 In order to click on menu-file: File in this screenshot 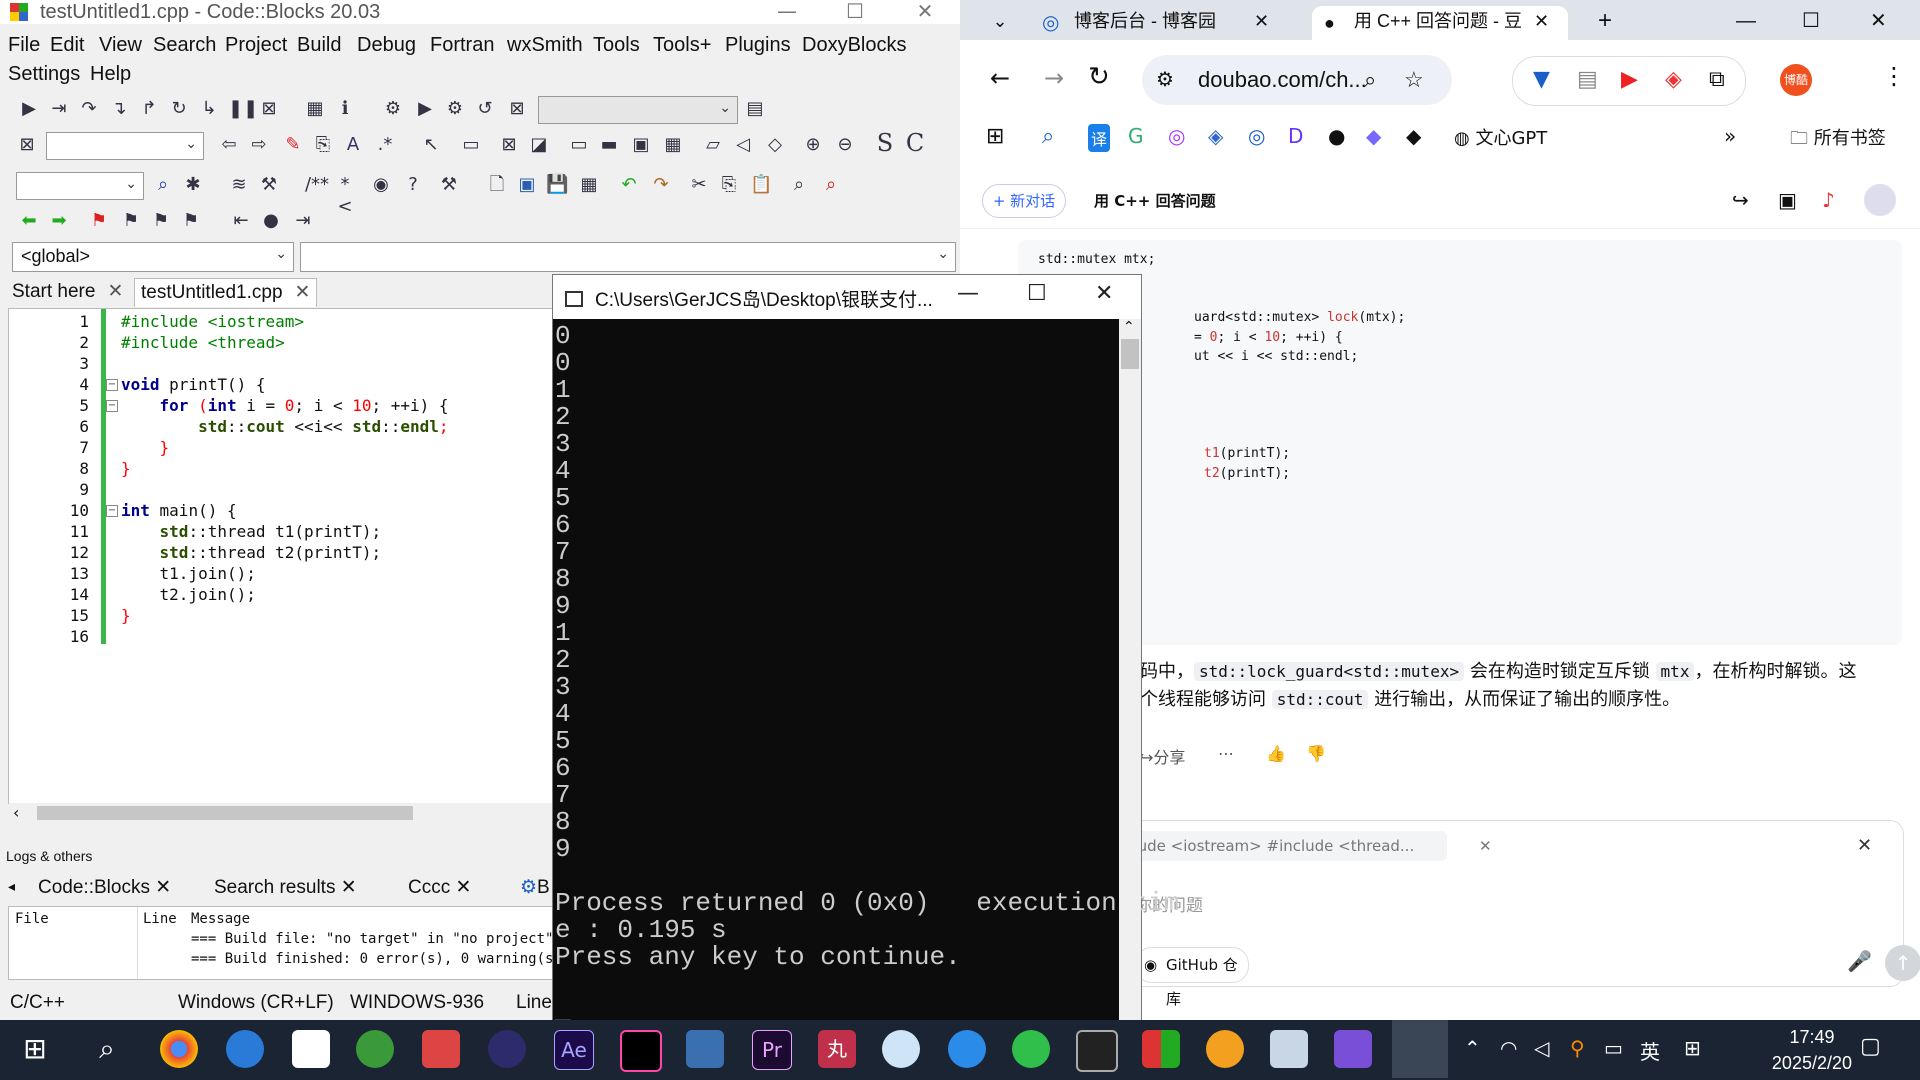, I will do `click(24, 45)`.